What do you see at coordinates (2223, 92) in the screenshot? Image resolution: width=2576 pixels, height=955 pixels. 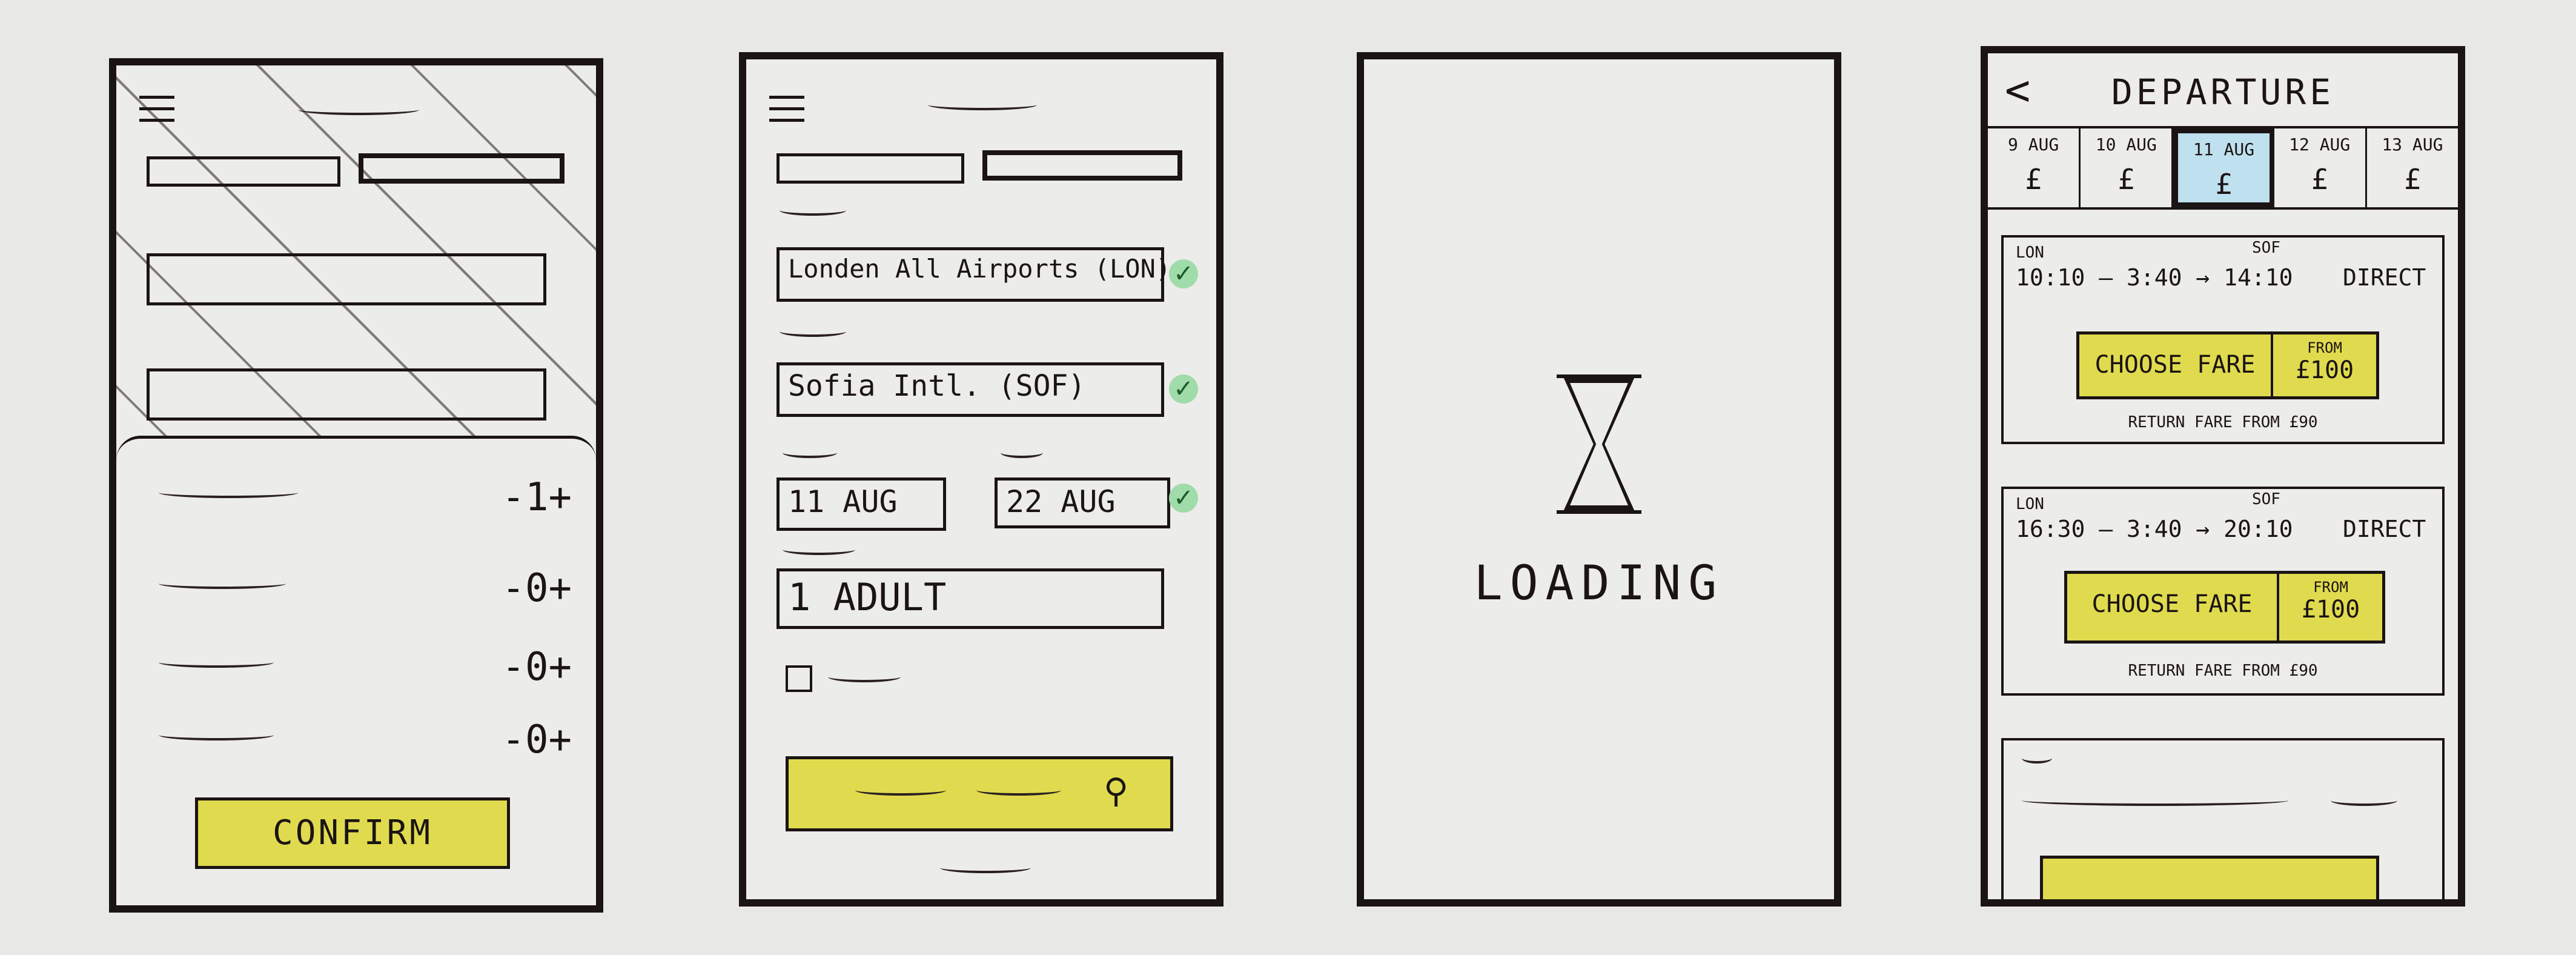 I see `page-title: DEPARTURE` at bounding box center [2223, 92].